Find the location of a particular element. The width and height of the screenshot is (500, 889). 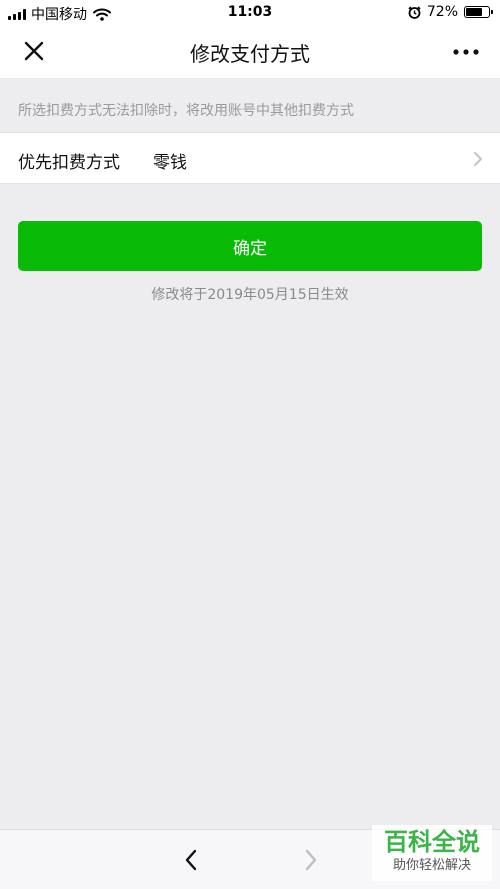

nav-bar: 修改支付方式 is located at coordinates (250, 52).